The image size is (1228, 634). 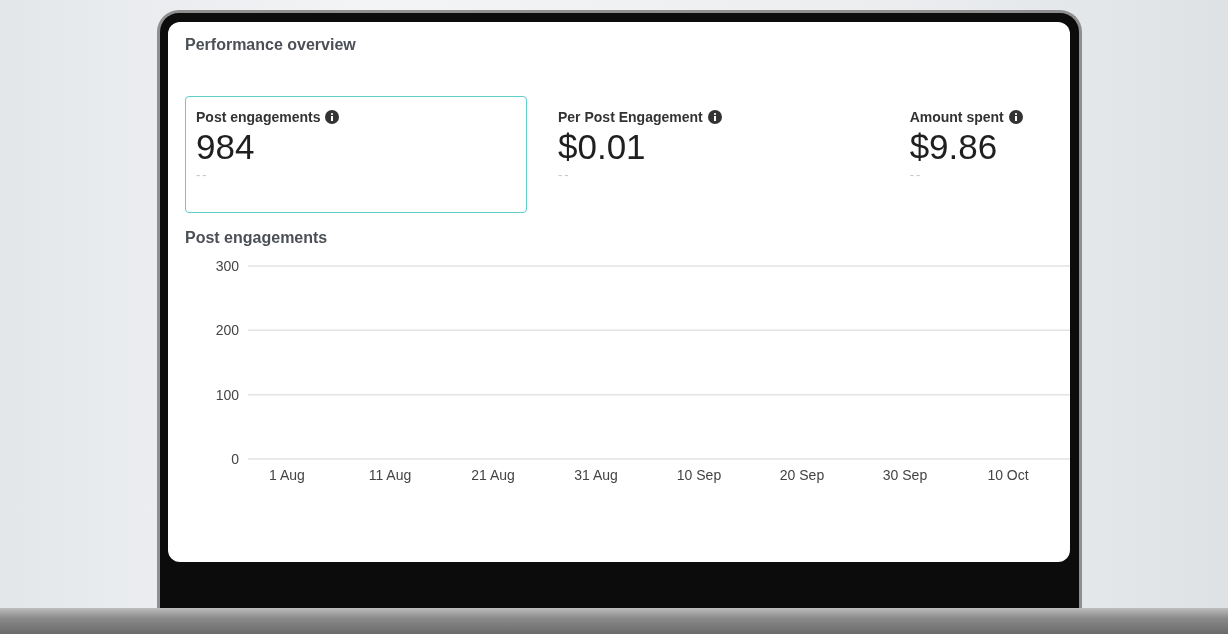 What do you see at coordinates (956, 117) in the screenshot?
I see `metric-label: Amount spent` at bounding box center [956, 117].